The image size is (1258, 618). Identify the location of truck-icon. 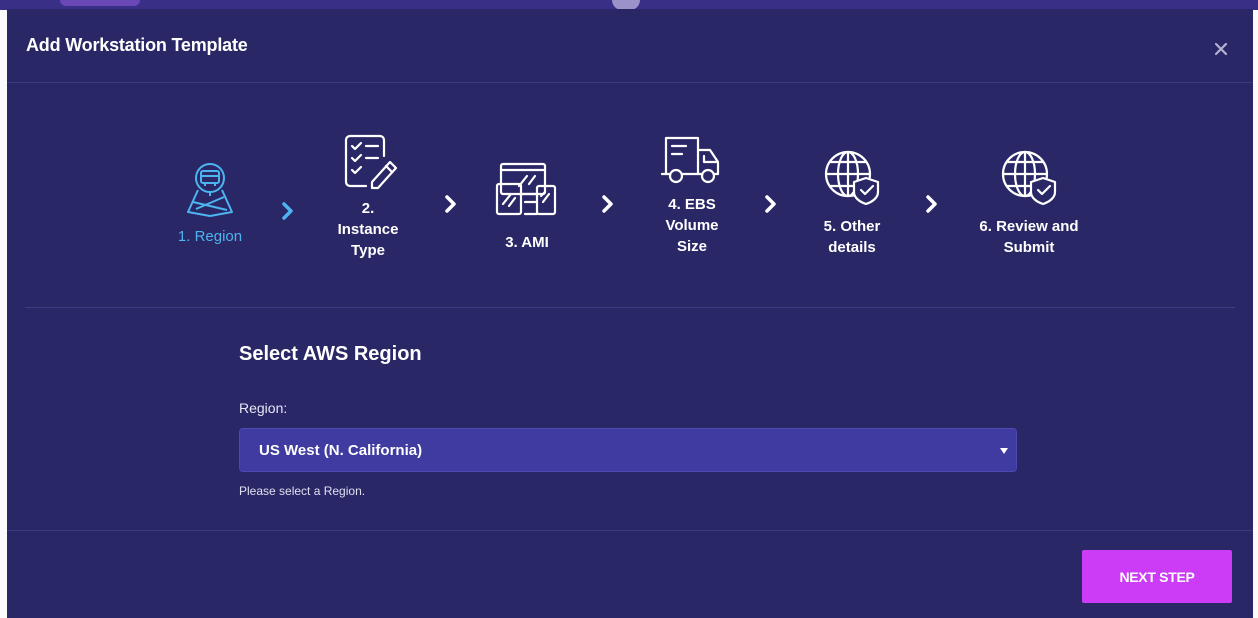
(690, 160).